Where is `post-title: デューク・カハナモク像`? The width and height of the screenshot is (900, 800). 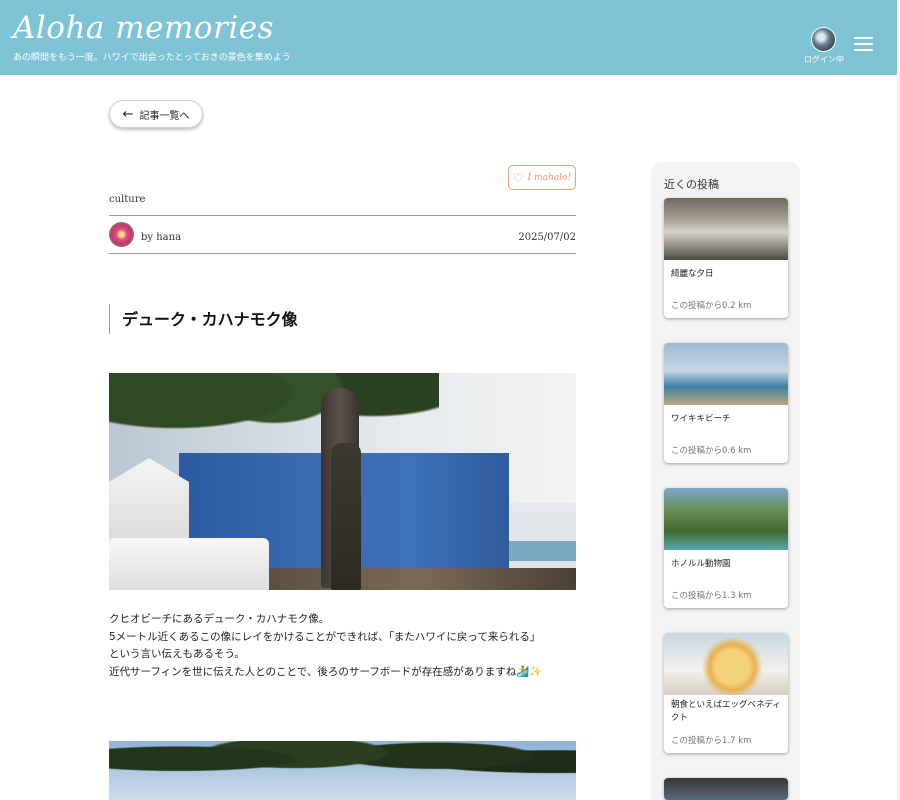
post-title: デューク・カハナモク像 is located at coordinates (210, 319).